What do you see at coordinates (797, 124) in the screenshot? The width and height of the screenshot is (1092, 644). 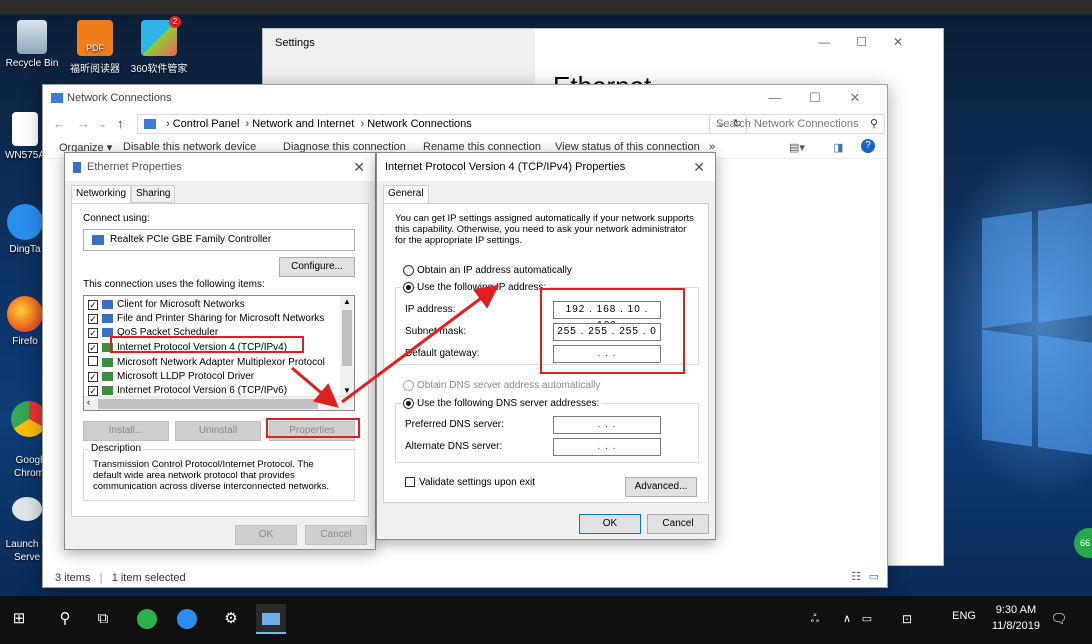 I see `search-input: Search Network Connections ⚲` at bounding box center [797, 124].